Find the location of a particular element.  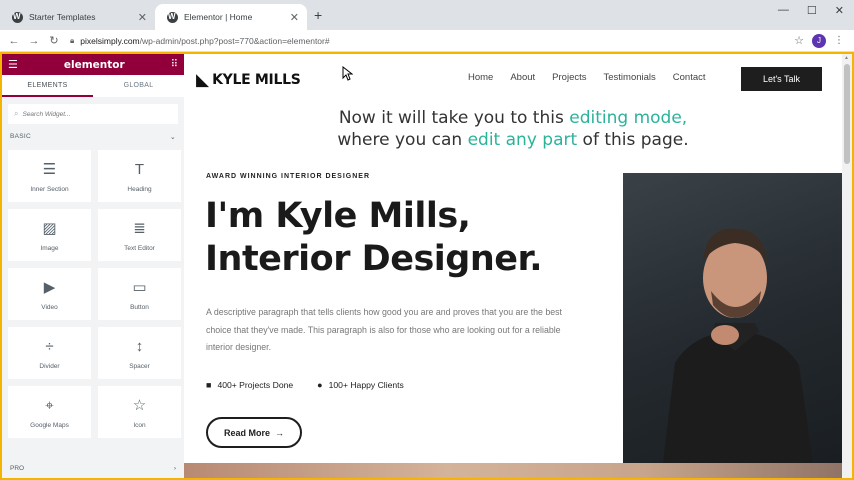

bookmark-star-icon: ☆ is located at coordinates (799, 40).